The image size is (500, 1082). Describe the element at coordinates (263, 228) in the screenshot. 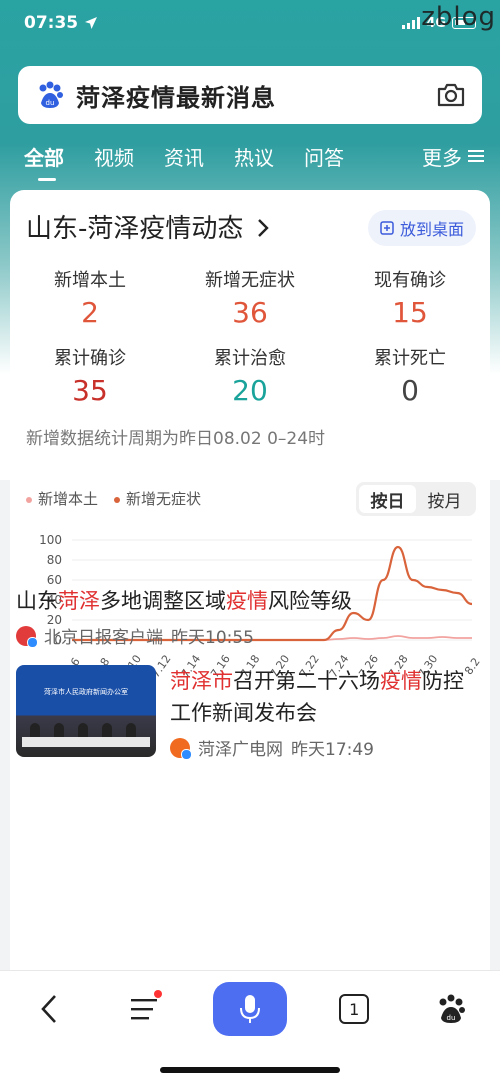

I see `chevron-right-icon` at that location.